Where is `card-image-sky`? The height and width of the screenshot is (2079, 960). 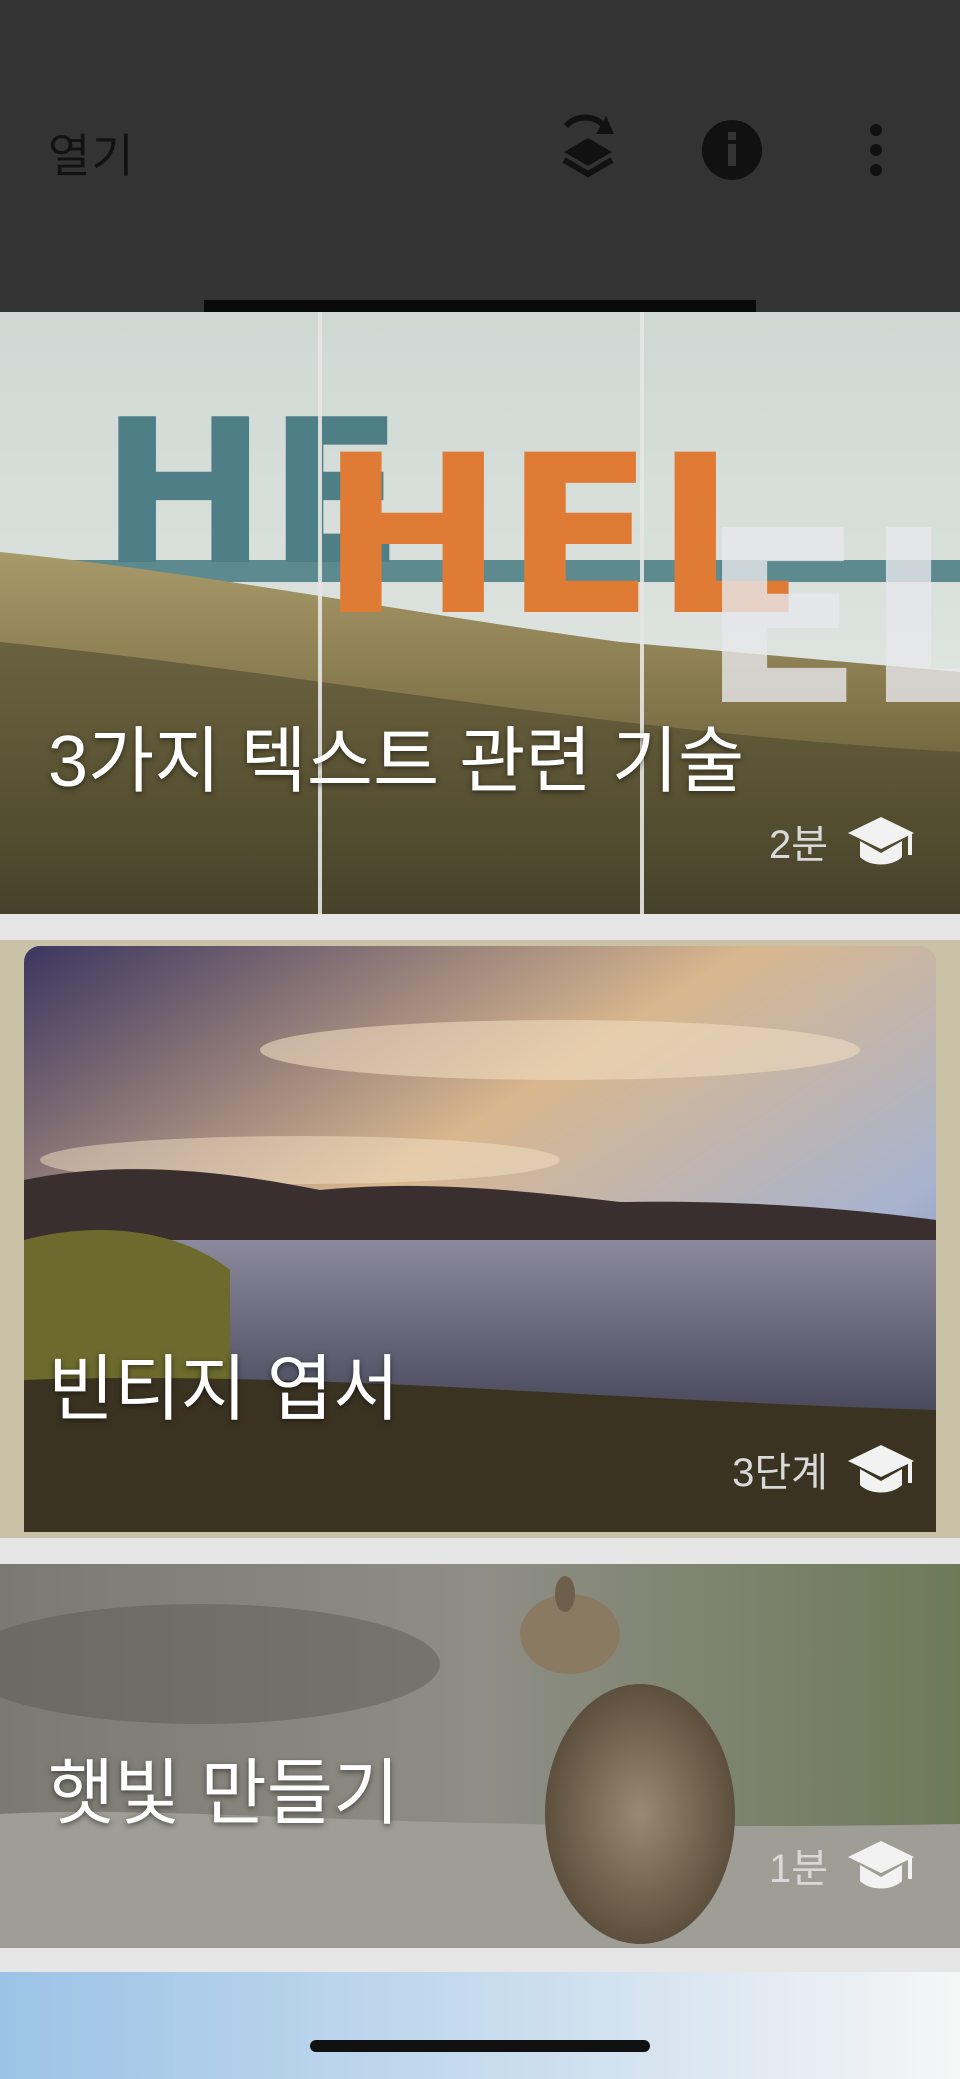 card-image-sky is located at coordinates (480, 2025).